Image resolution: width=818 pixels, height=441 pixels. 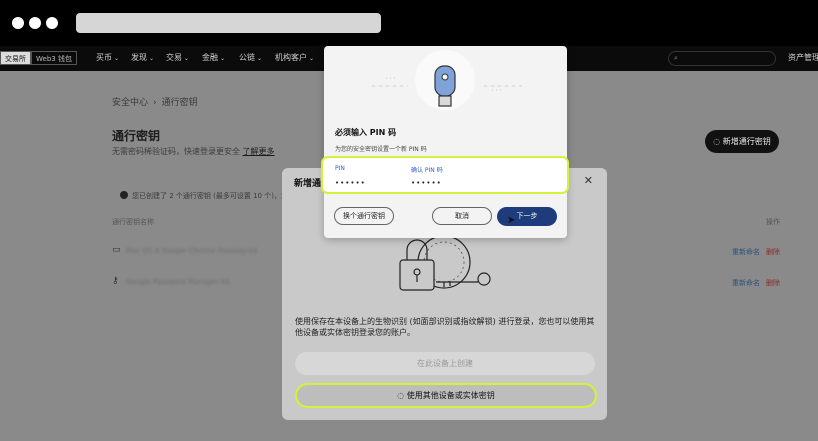 I want to click on nav-item-label: 交易, so click(x=174, y=57).